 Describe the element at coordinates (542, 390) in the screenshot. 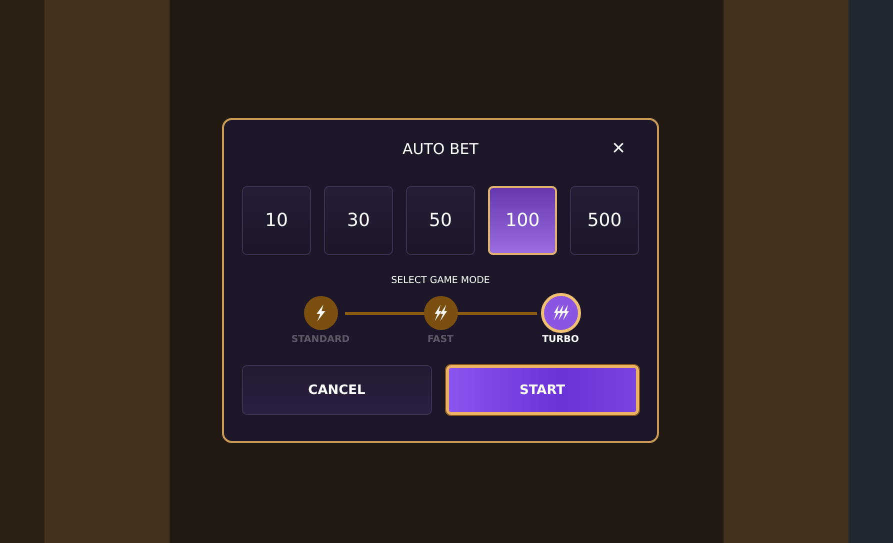

I see `start-button: START` at that location.